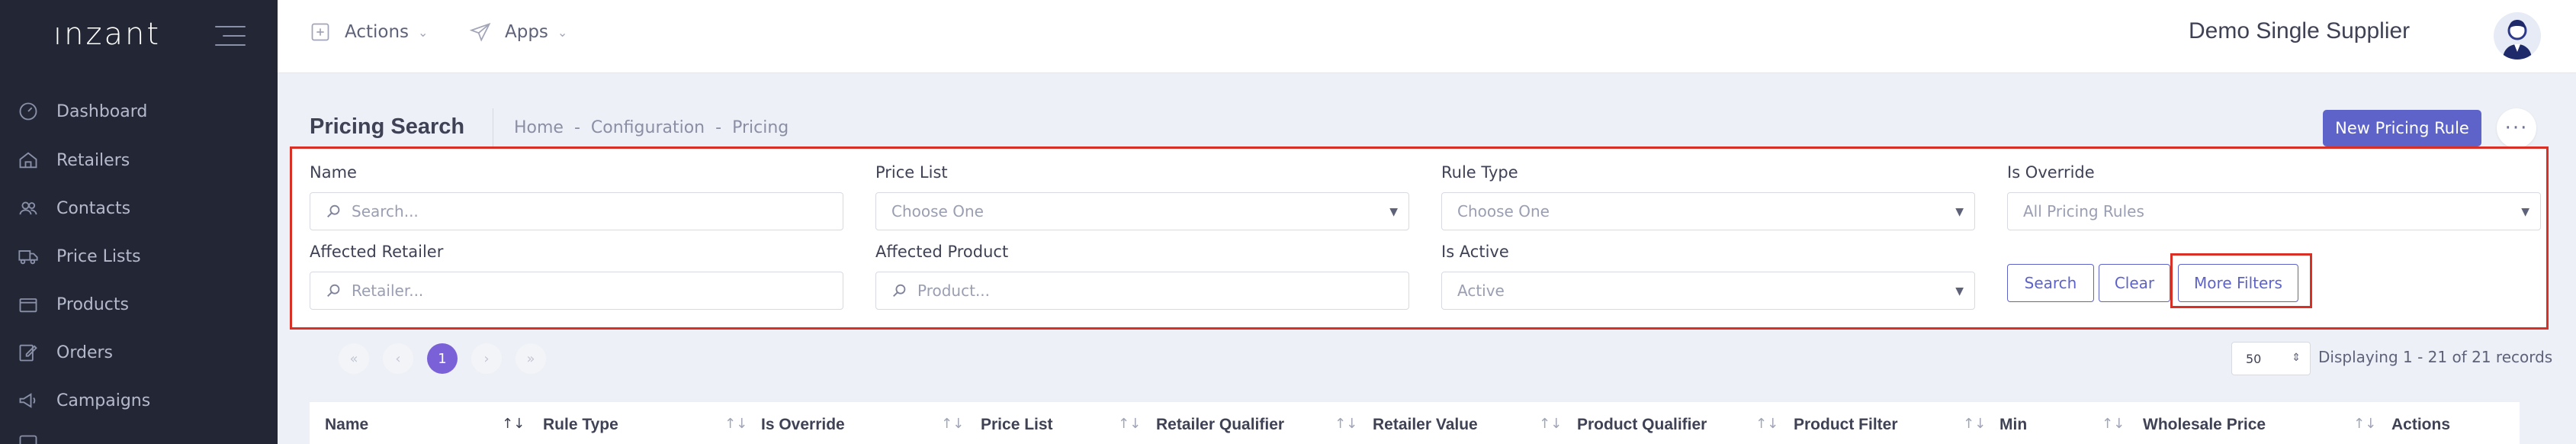  I want to click on column-header-name: Name, so click(346, 425).